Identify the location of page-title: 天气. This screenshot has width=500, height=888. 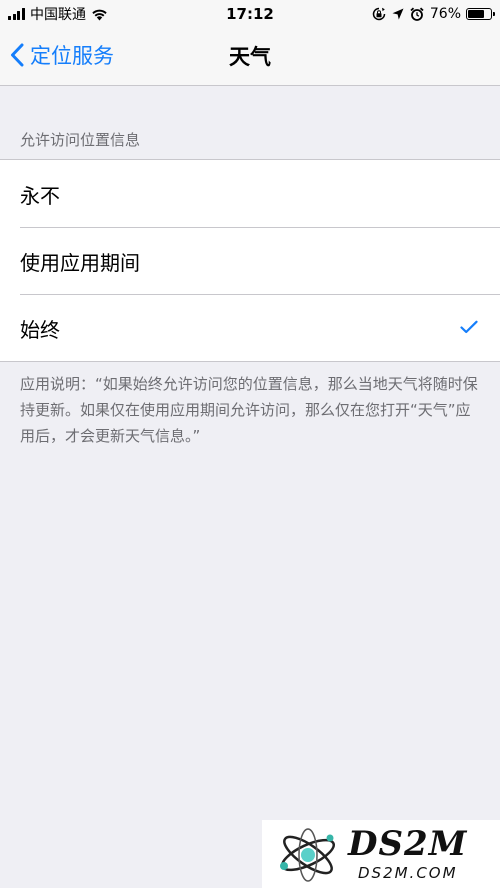
(250, 57).